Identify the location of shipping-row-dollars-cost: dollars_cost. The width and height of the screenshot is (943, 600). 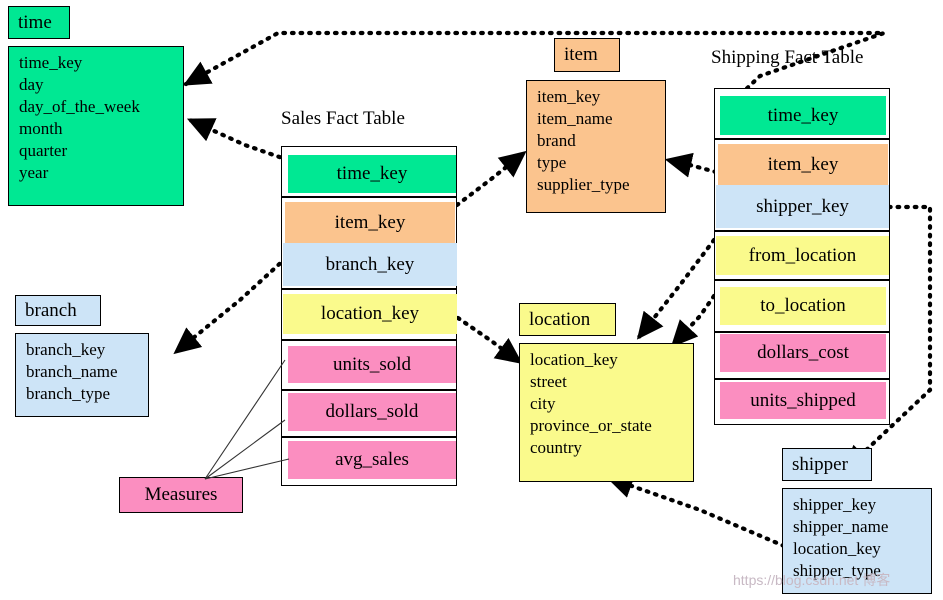
(803, 353).